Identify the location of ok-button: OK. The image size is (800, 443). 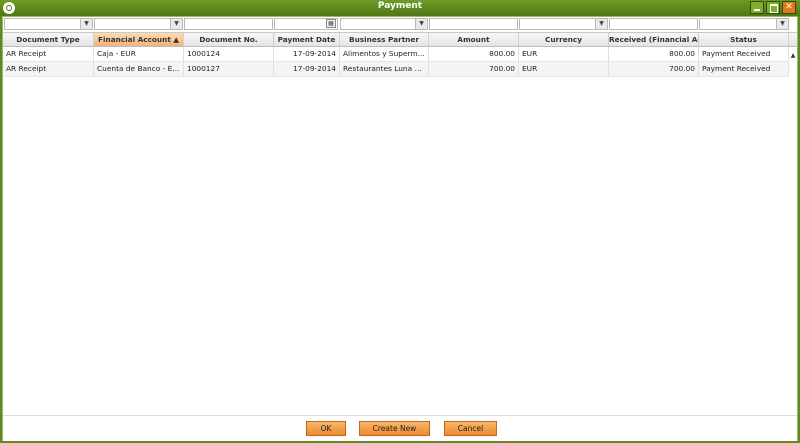
(326, 428).